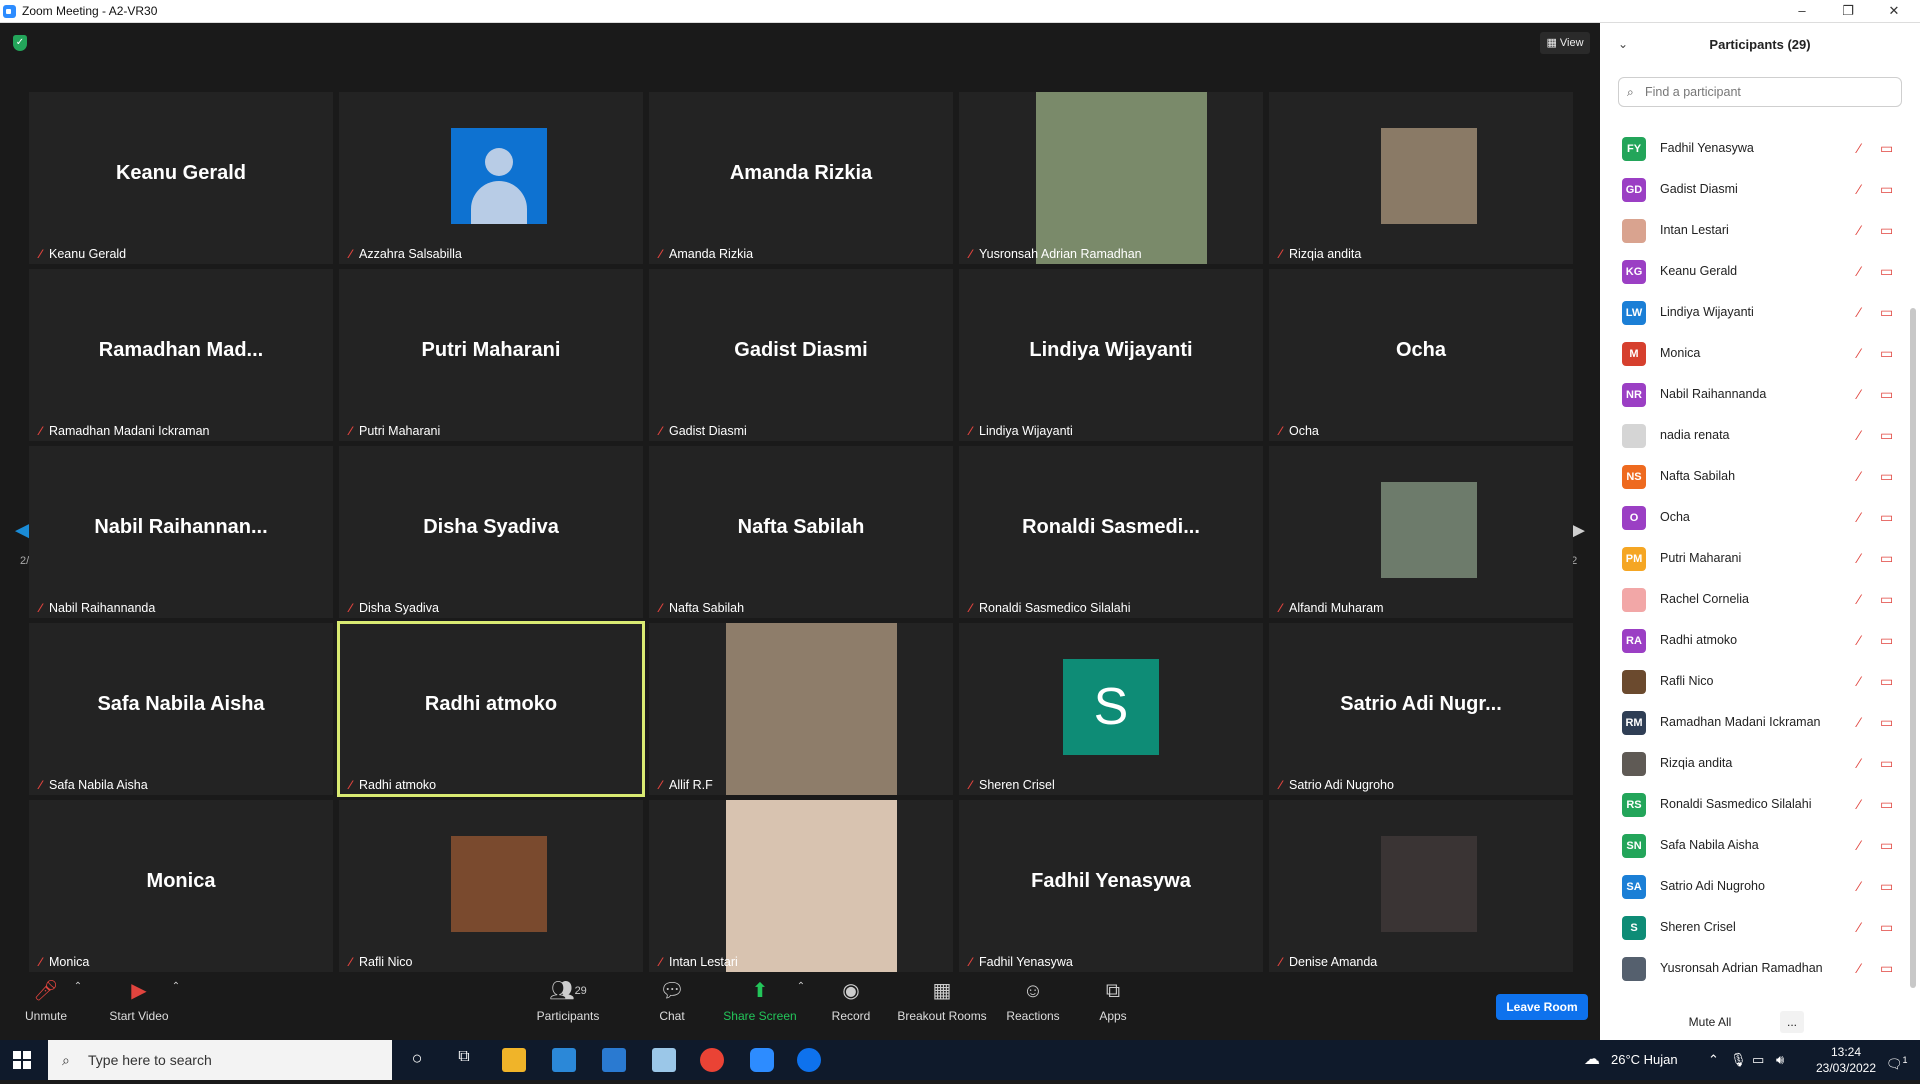  I want to click on share-options-chevron-icon: ⌃, so click(801, 1014).